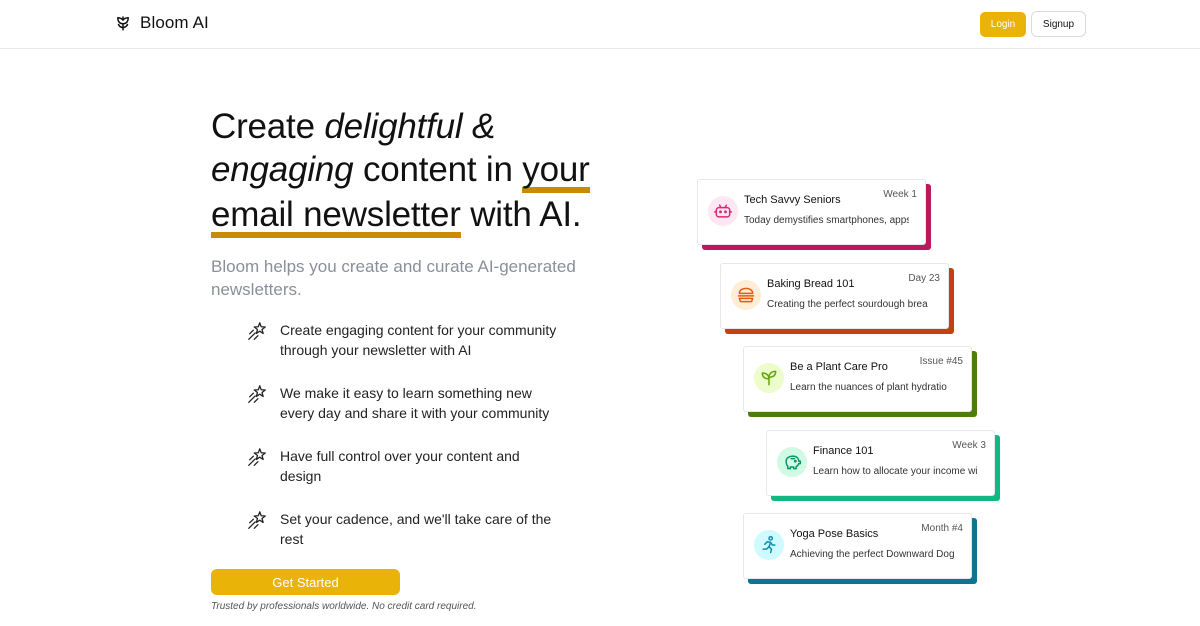  What do you see at coordinates (924, 278) in the screenshot?
I see `card-badge: Day 23` at bounding box center [924, 278].